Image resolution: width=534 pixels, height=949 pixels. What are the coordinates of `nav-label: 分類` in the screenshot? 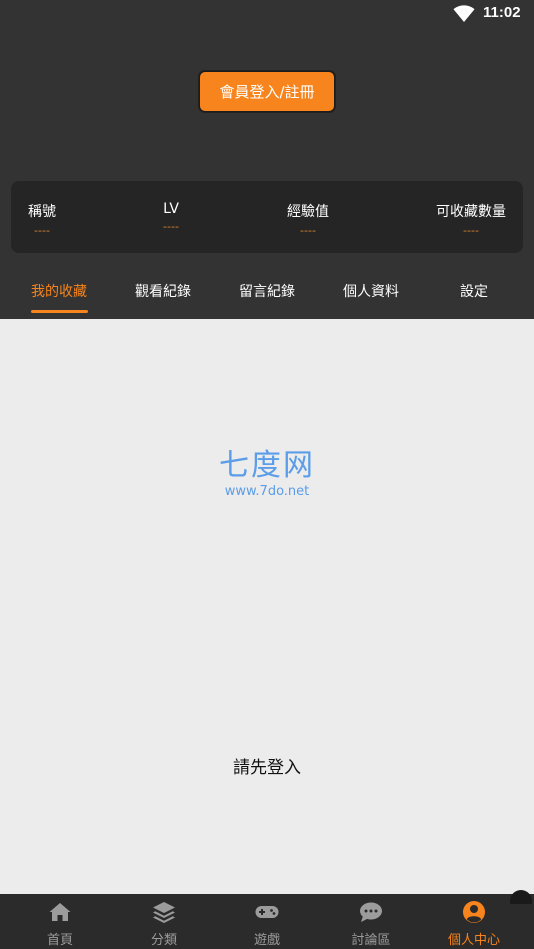 It's located at (163, 940).